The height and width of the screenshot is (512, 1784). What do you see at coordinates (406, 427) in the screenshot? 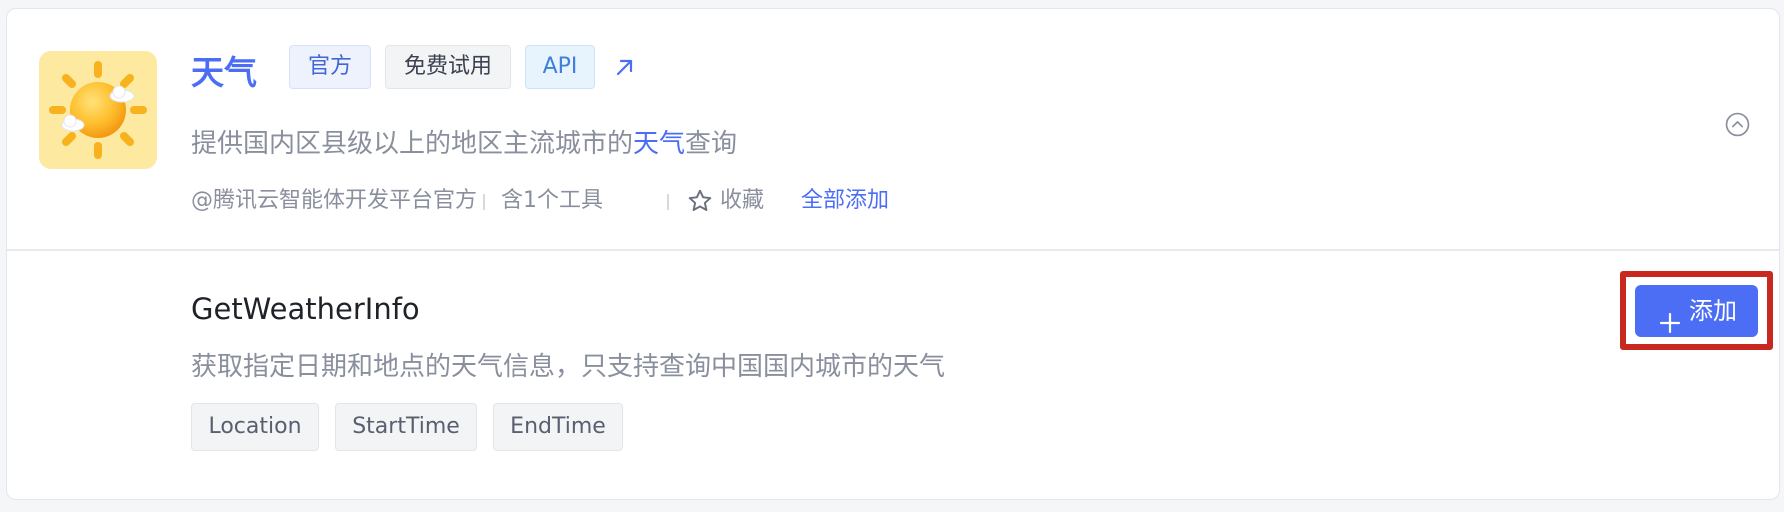
I see `param-tag-starttime: StartTime` at bounding box center [406, 427].